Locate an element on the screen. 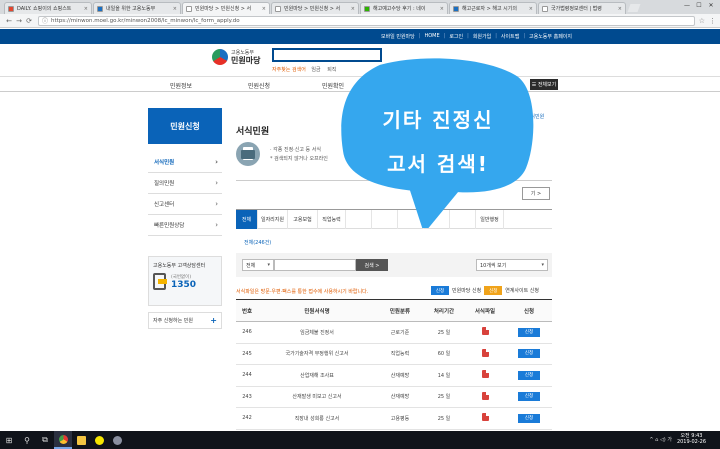  site-logo: 고용노동부 민원마당 is located at coordinates (236, 57).